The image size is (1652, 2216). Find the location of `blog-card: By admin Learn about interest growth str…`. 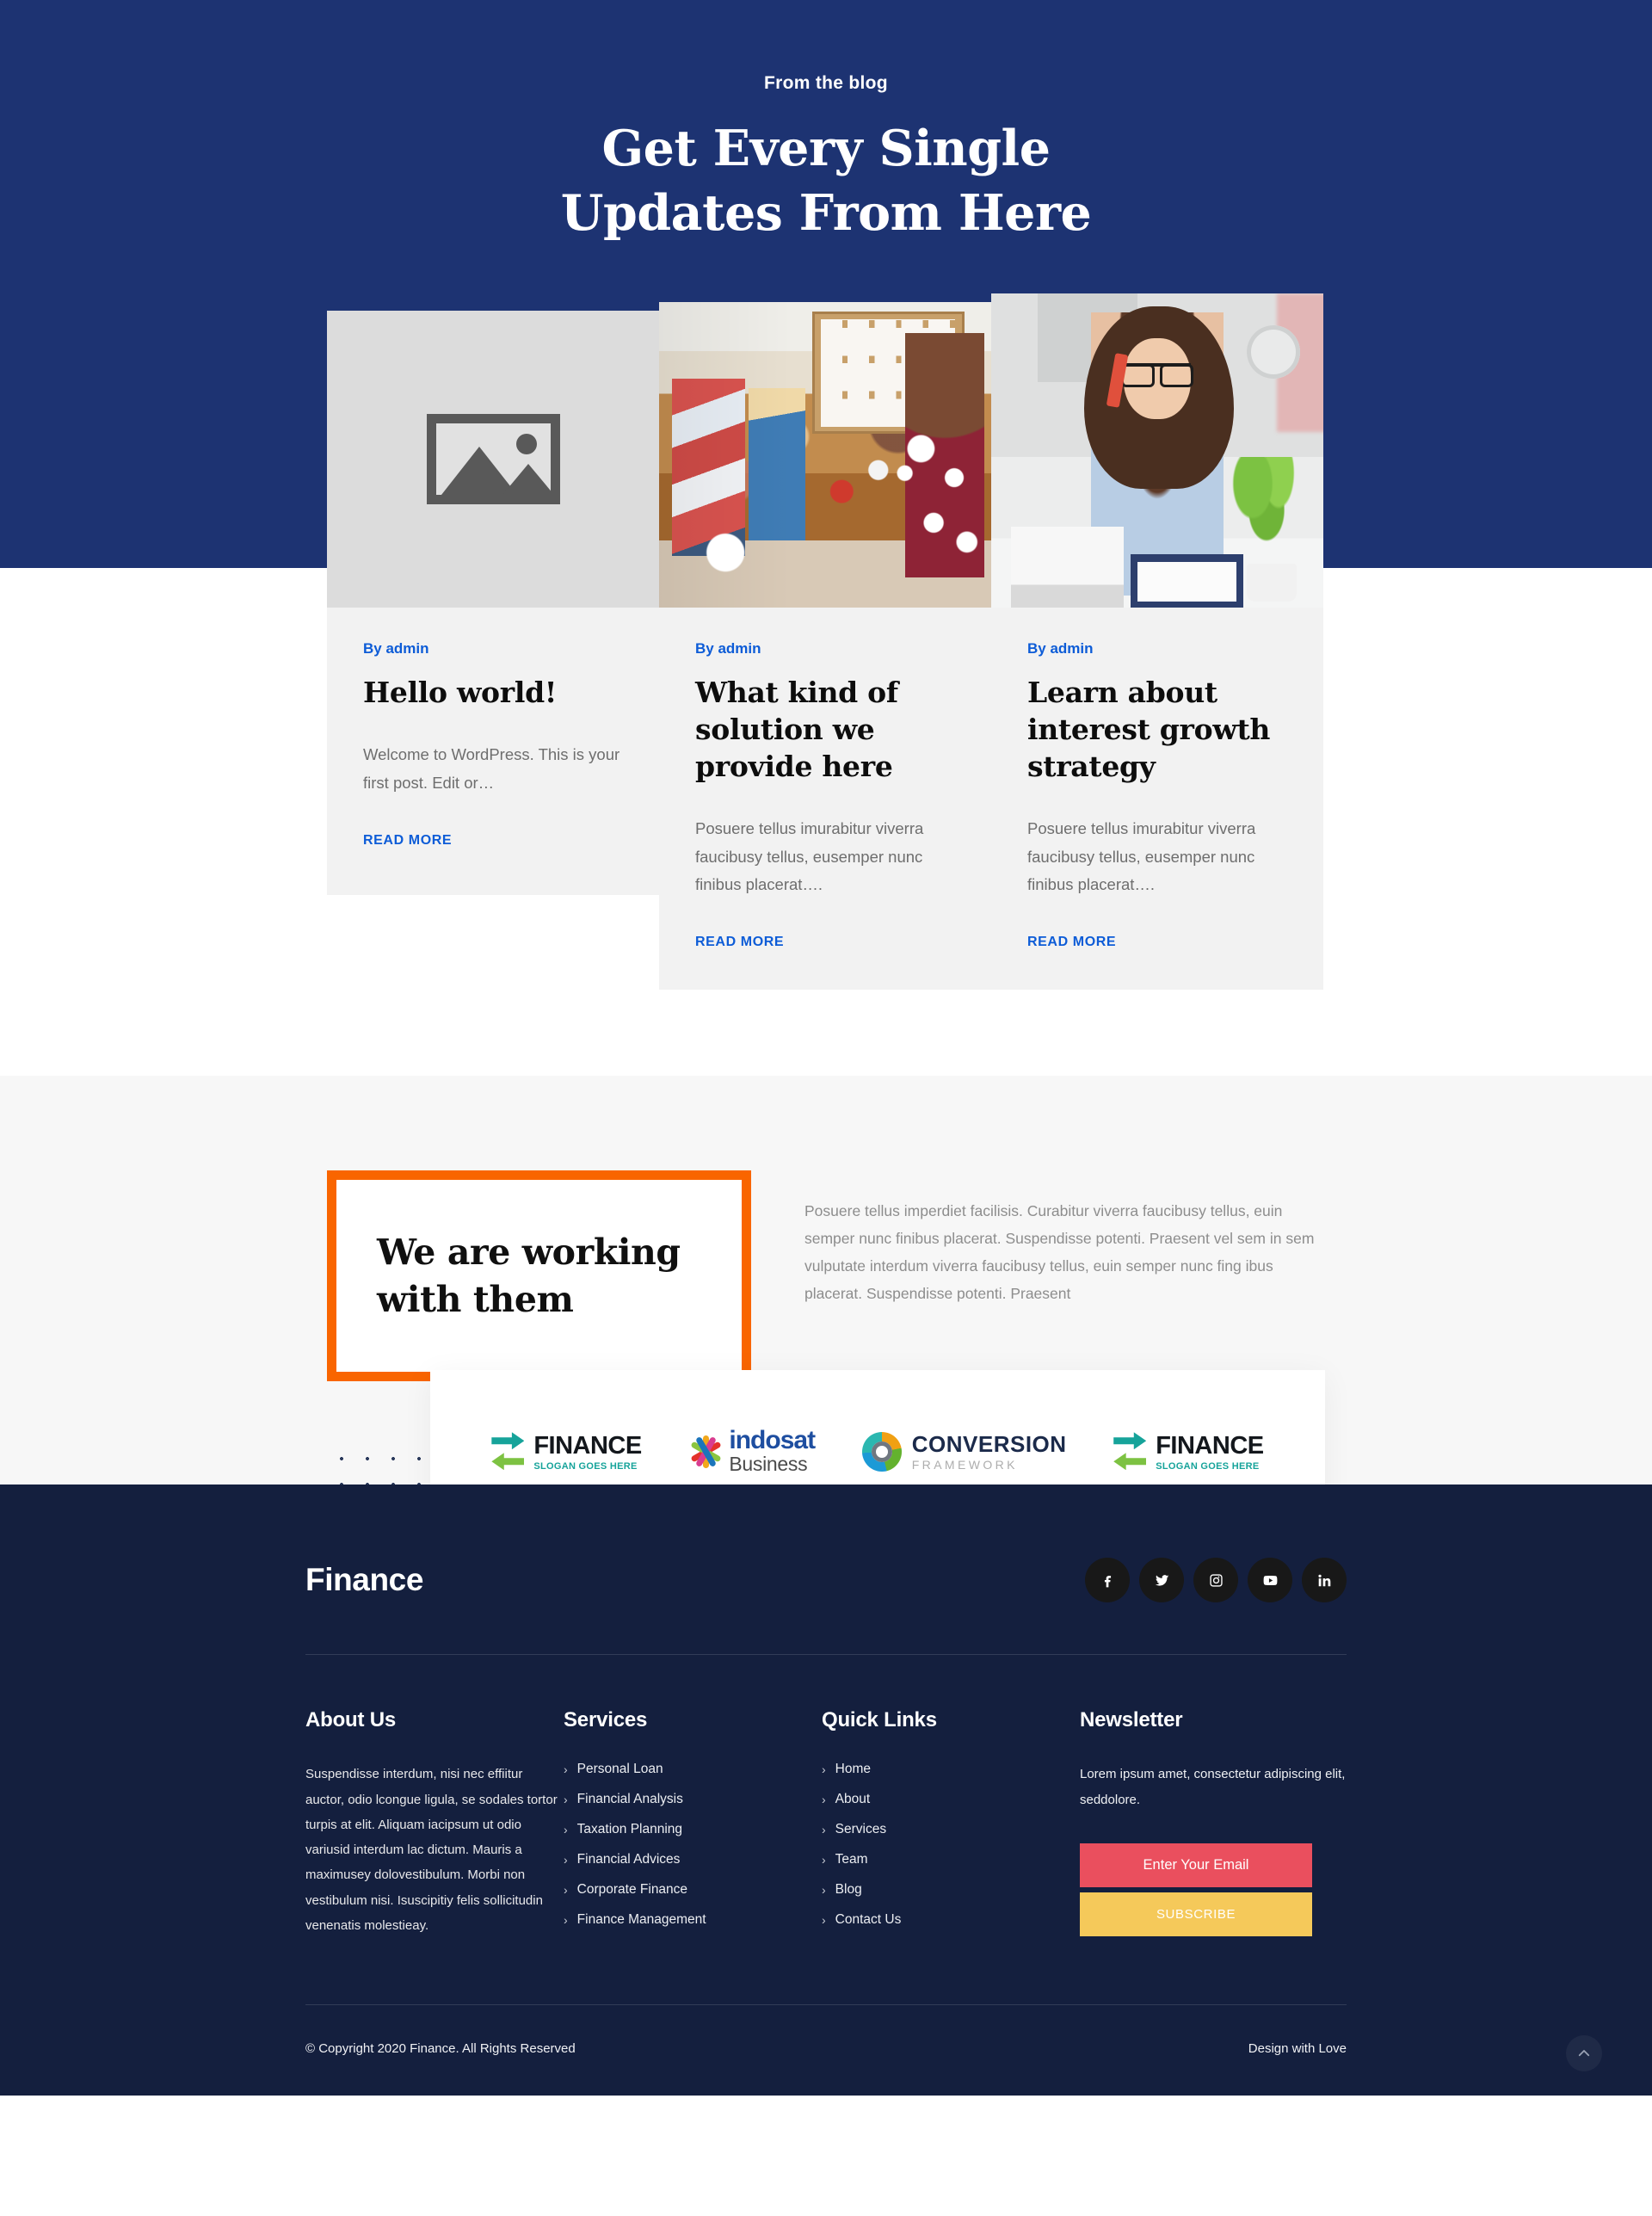

blog-card: By admin Learn about interest growth str… is located at coordinates (1157, 642).